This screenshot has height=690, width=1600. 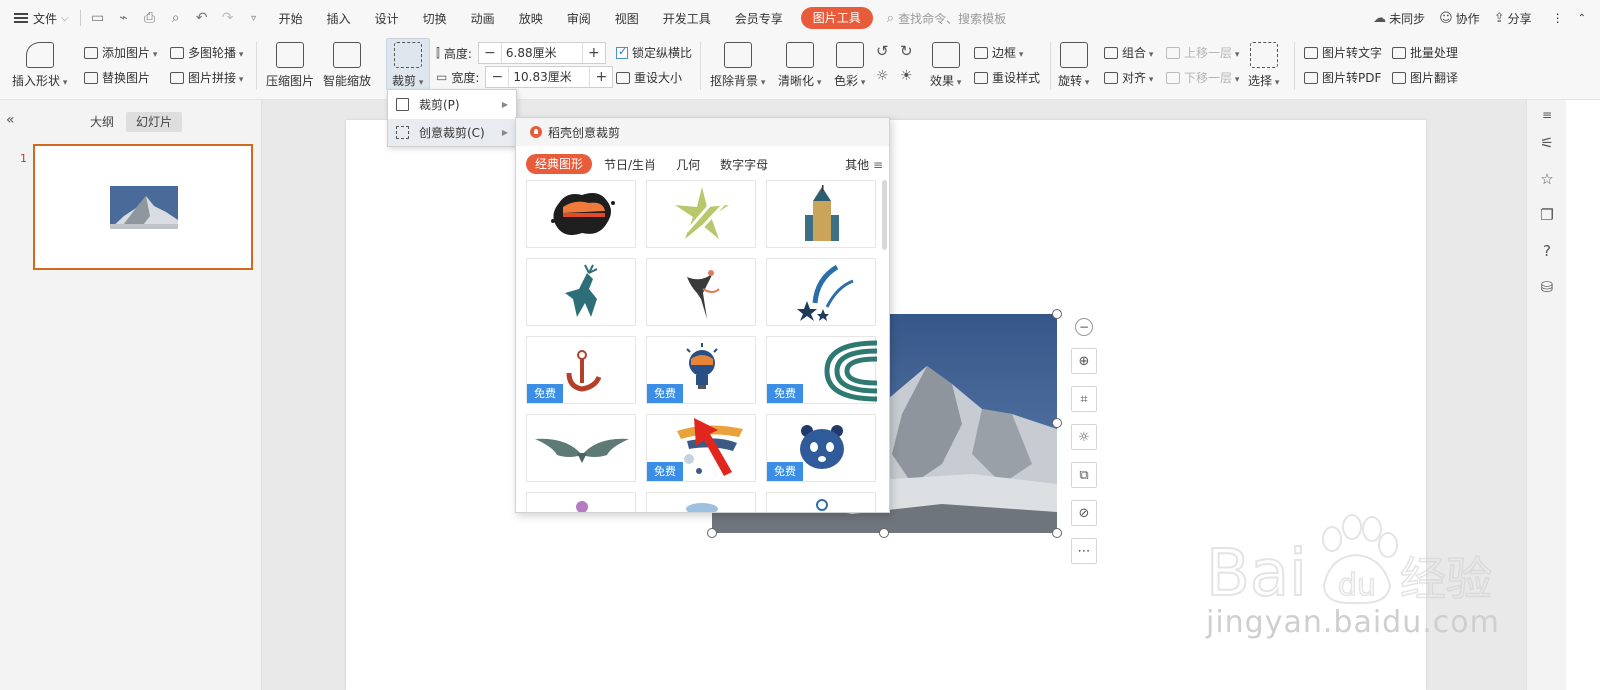 I want to click on add-image-button: 添加图片, so click(x=120, y=52).